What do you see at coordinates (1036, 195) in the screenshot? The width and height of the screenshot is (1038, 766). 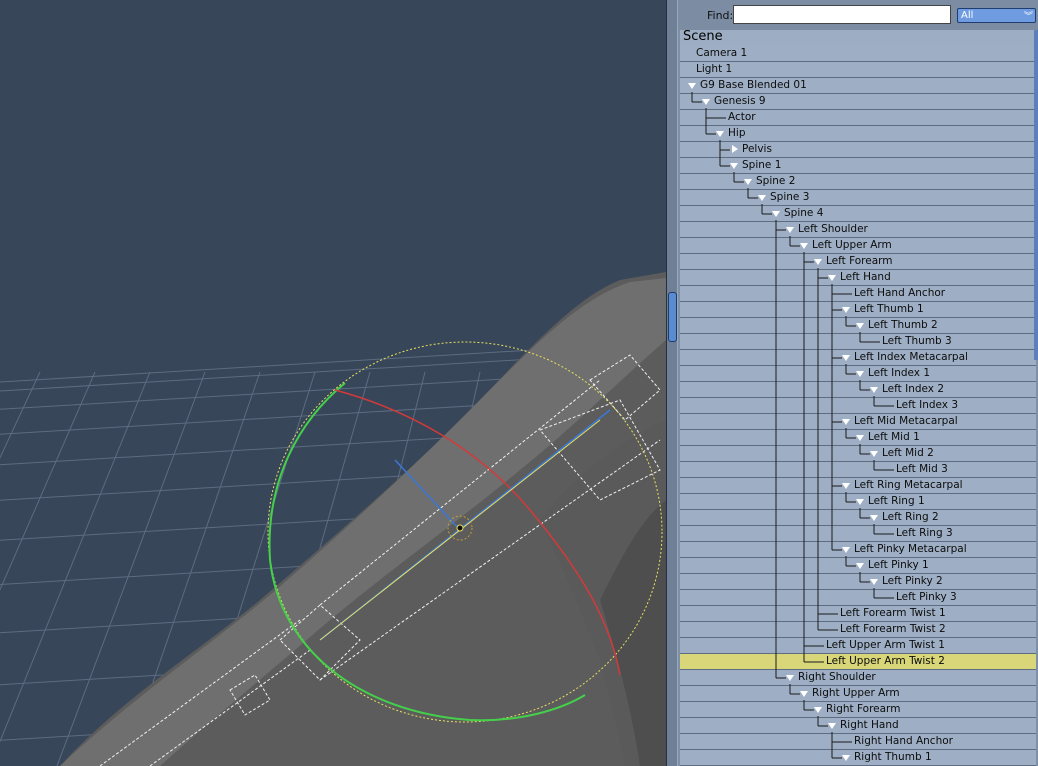 I see `scene-scrollbar` at bounding box center [1036, 195].